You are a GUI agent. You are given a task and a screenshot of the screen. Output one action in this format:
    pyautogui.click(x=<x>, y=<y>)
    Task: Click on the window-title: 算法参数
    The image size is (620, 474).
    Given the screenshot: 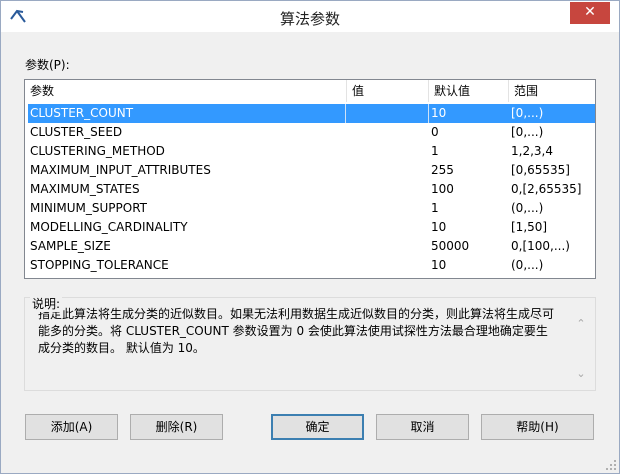 What is the action you would take?
    pyautogui.click(x=309, y=19)
    